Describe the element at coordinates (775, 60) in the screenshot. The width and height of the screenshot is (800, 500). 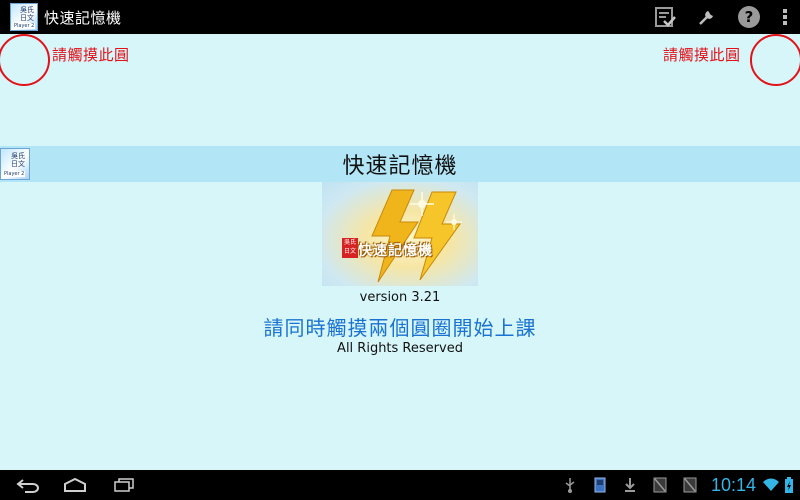
I see `right-touch-circle` at that location.